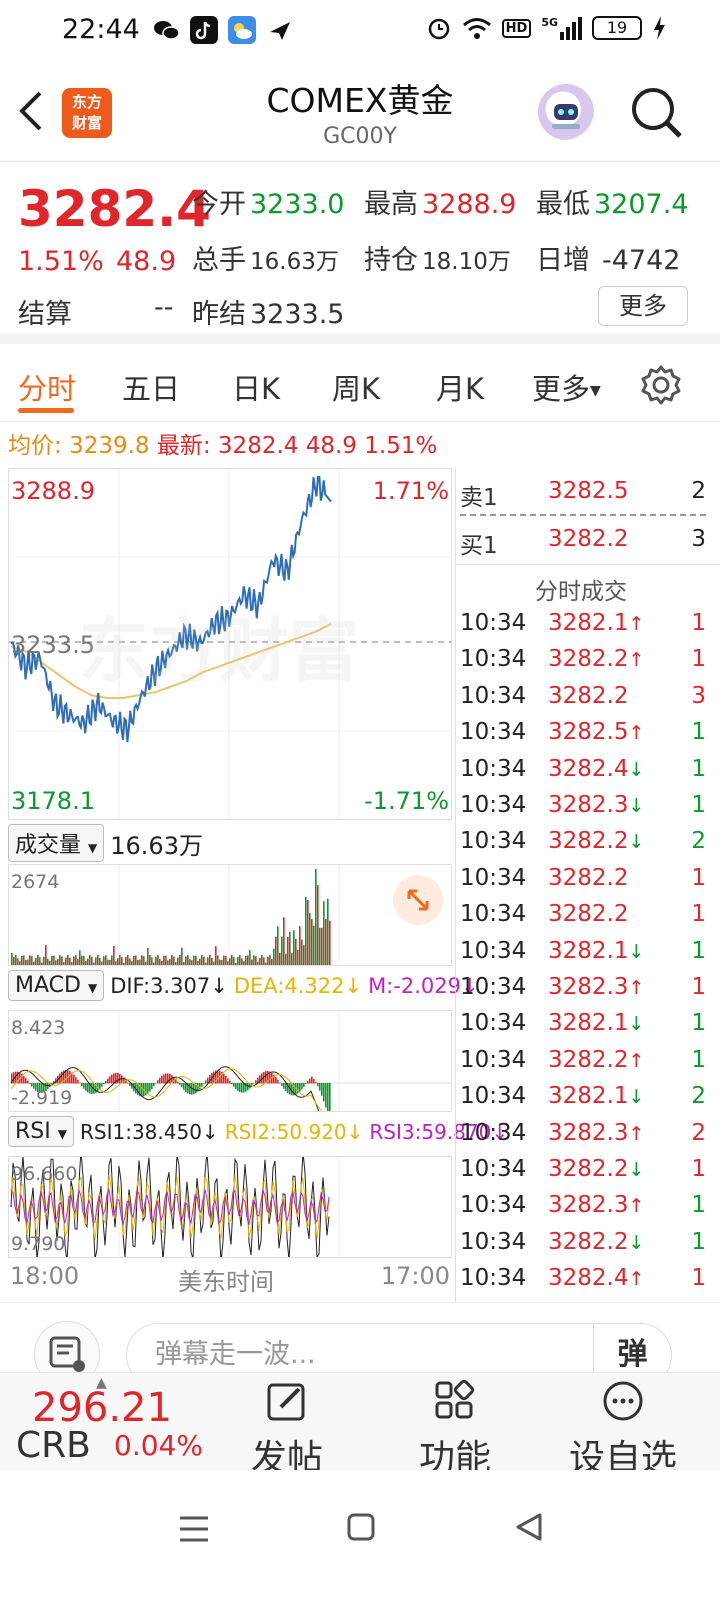 The image size is (720, 1600). I want to click on post-button: 发帖, so click(287, 1424).